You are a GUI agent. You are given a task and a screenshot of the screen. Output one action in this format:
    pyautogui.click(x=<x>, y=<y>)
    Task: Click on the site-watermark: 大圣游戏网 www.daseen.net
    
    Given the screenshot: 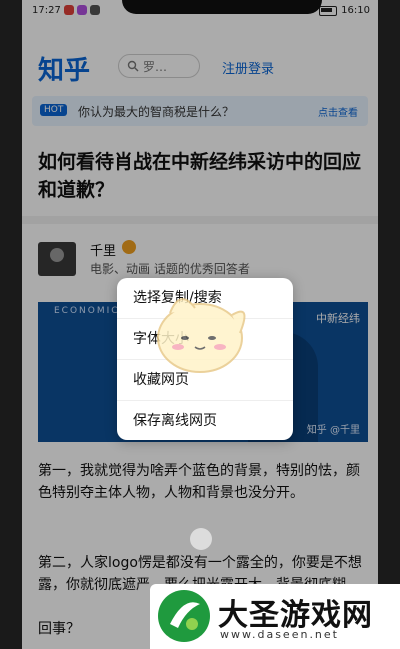 What is the action you would take?
    pyautogui.click(x=275, y=616)
    